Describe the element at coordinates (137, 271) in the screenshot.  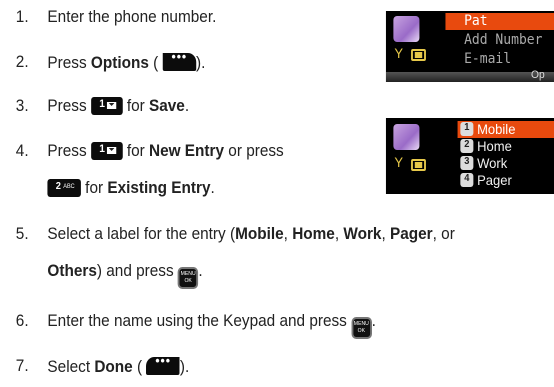
I see `step-text-part: ) and press` at that location.